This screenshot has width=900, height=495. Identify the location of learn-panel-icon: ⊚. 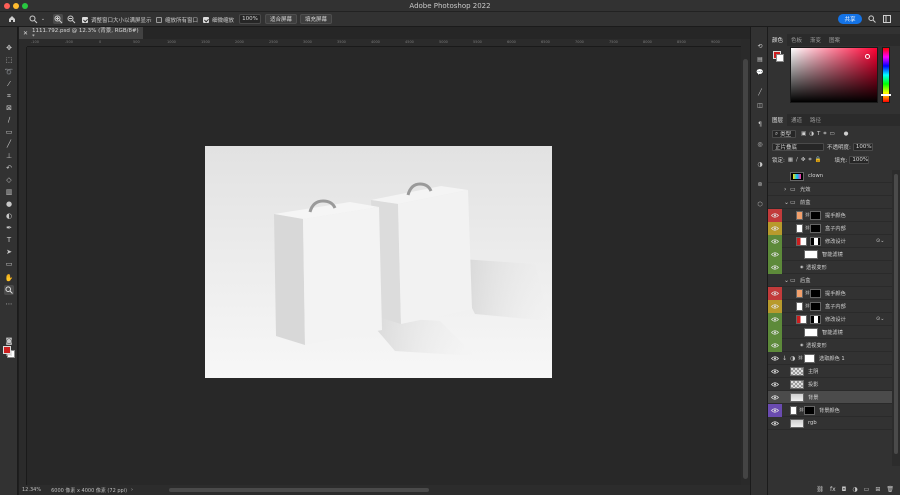
(760, 184).